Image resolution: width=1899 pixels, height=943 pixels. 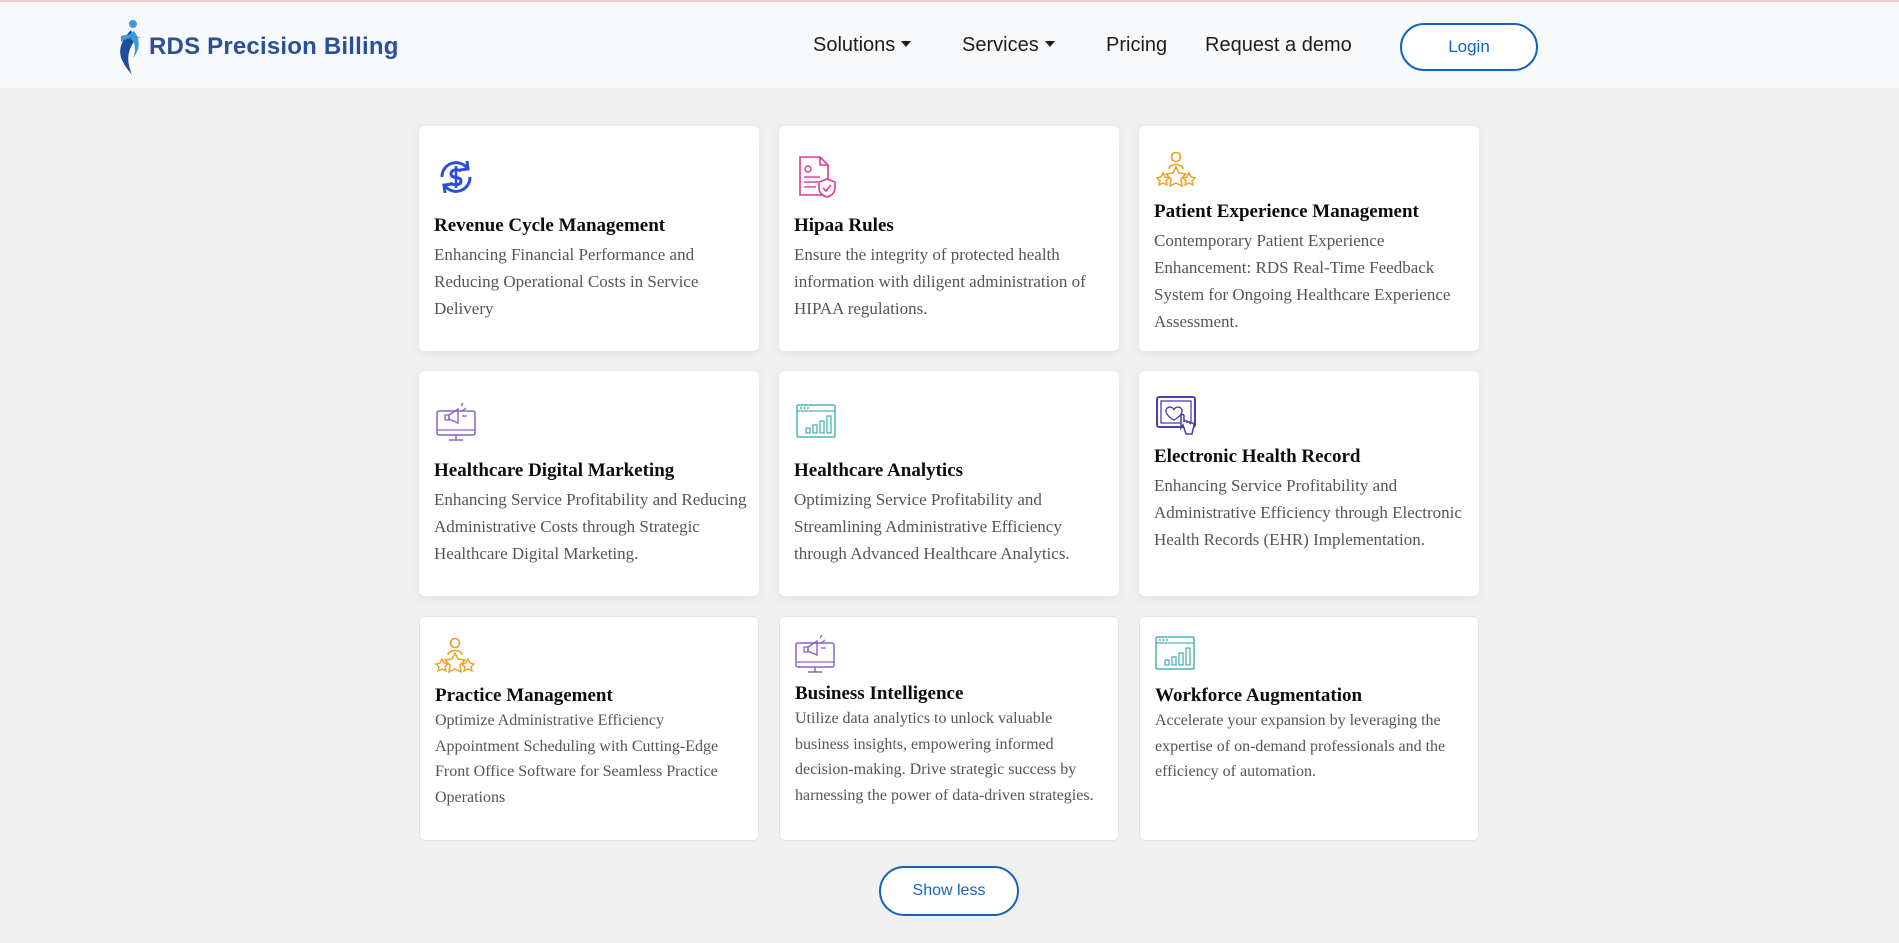 I want to click on card-title: Workforce Augmentation, so click(x=1259, y=695).